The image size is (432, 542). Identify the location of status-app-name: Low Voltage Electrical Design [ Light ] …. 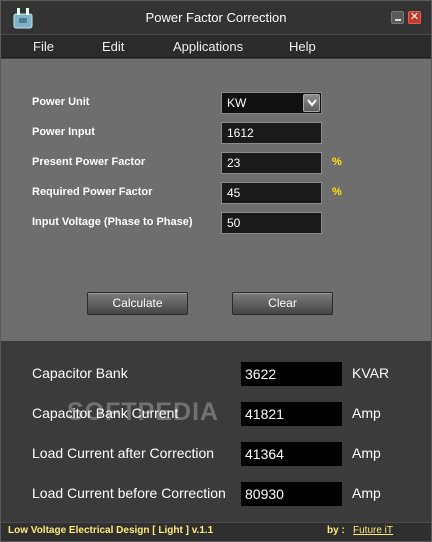
(111, 530).